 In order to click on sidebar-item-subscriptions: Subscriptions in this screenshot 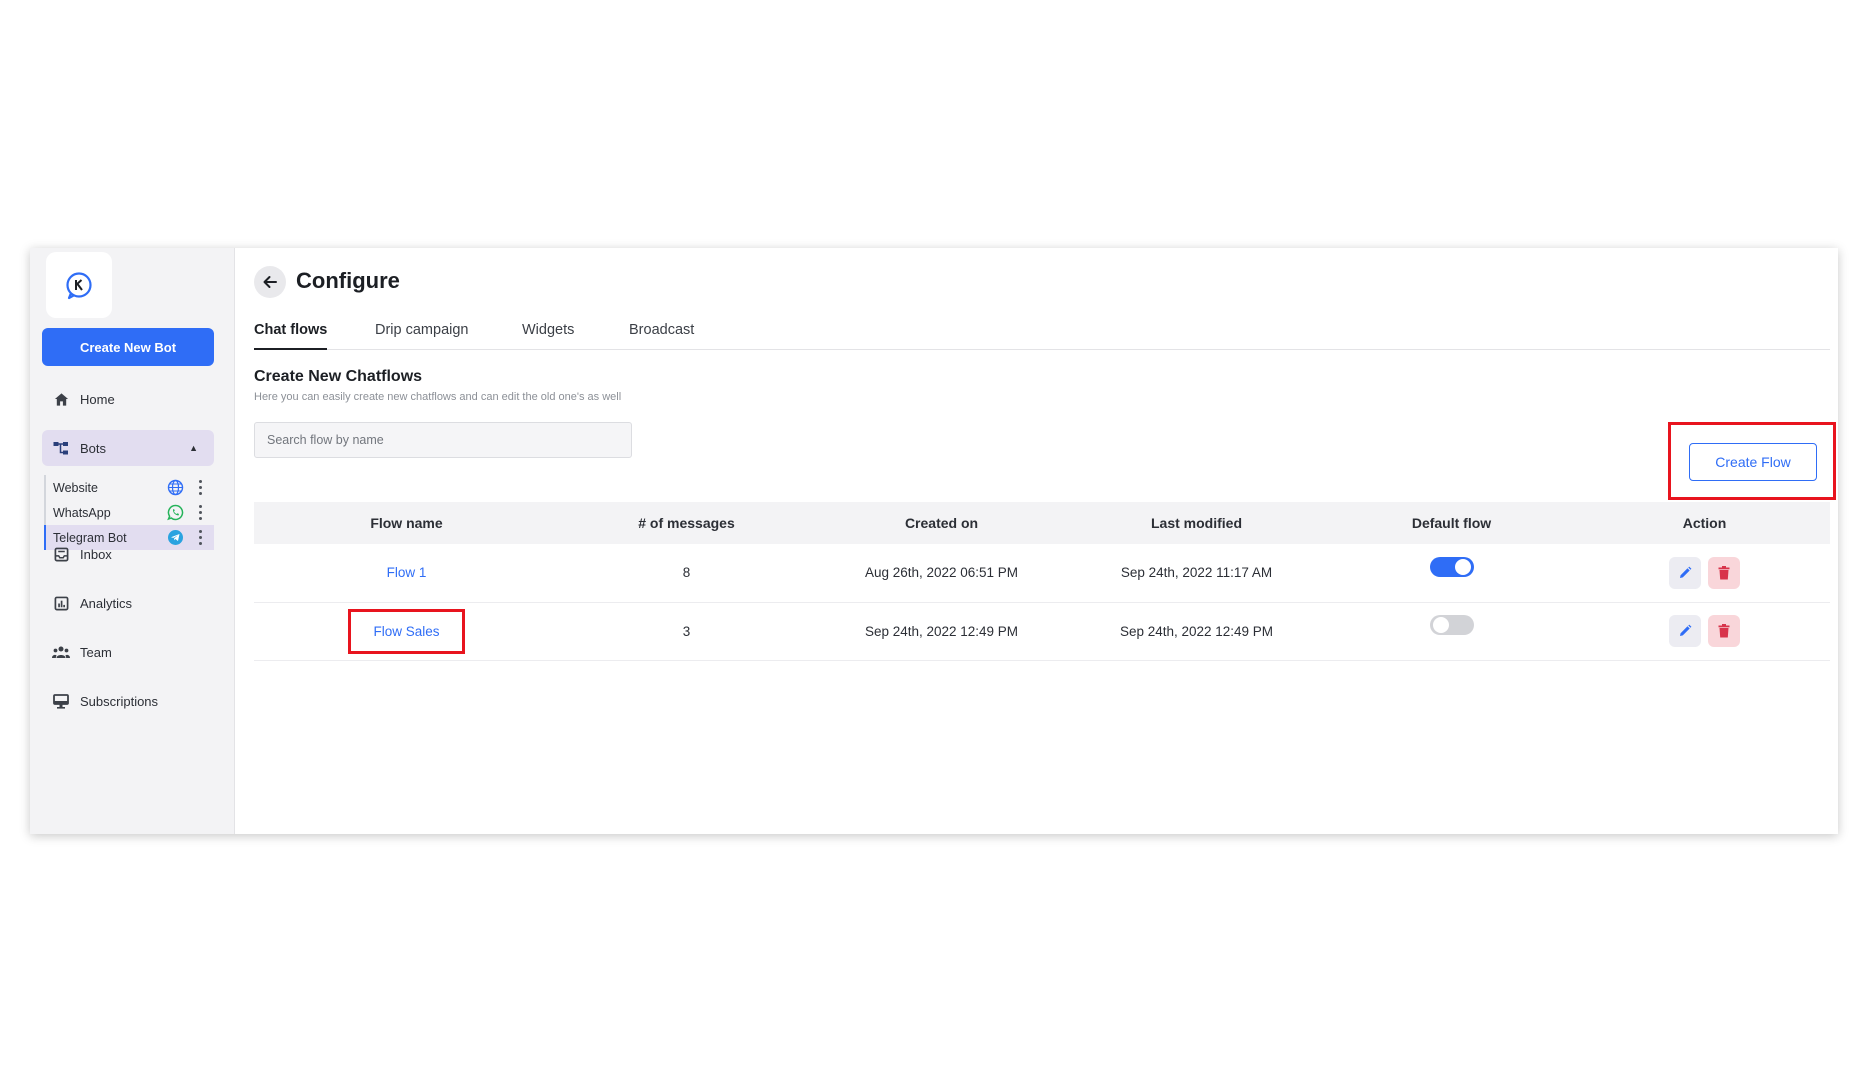, I will do `click(128, 701)`.